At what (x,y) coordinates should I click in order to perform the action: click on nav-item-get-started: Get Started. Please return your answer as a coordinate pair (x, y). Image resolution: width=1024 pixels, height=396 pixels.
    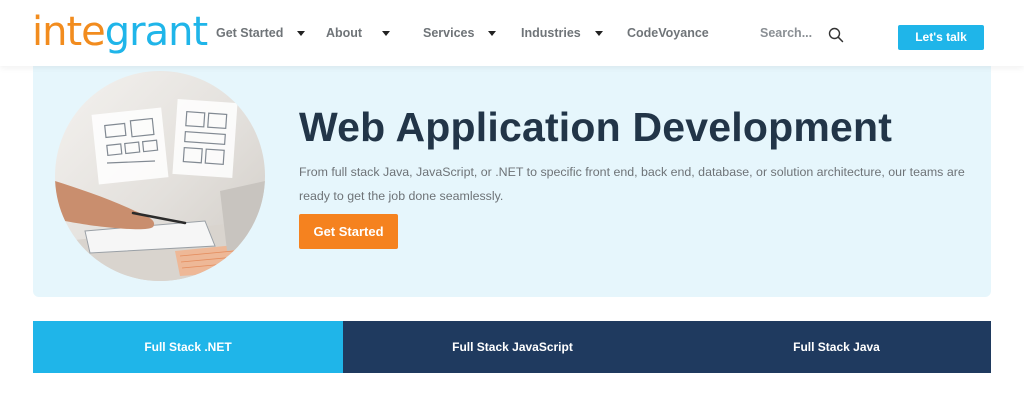
    Looking at the image, I should click on (261, 33).